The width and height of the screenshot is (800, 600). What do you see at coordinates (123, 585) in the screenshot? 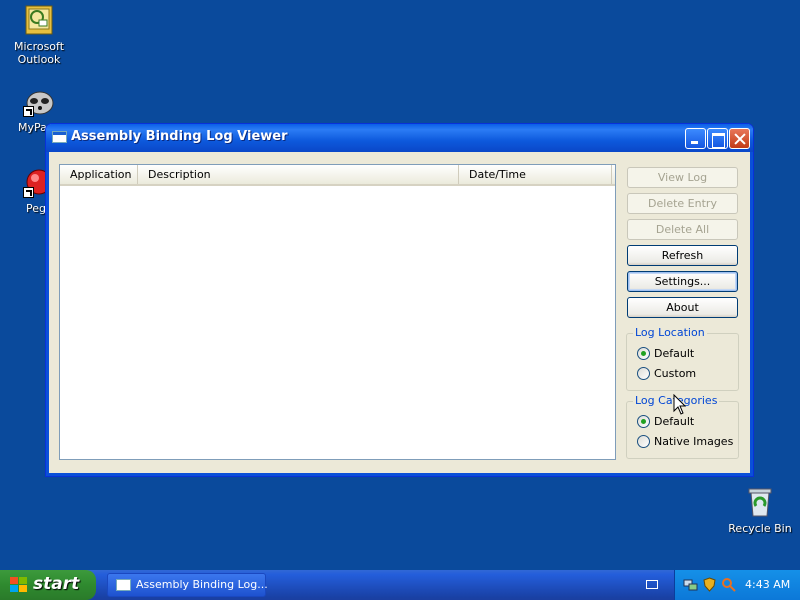
I see `window-icon` at bounding box center [123, 585].